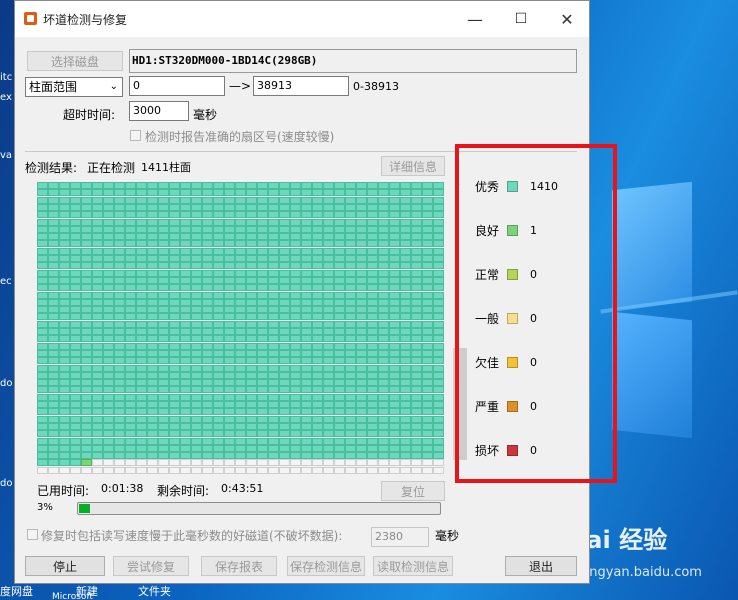 The width and height of the screenshot is (738, 600). I want to click on range-hint: 0-38913, so click(376, 86).